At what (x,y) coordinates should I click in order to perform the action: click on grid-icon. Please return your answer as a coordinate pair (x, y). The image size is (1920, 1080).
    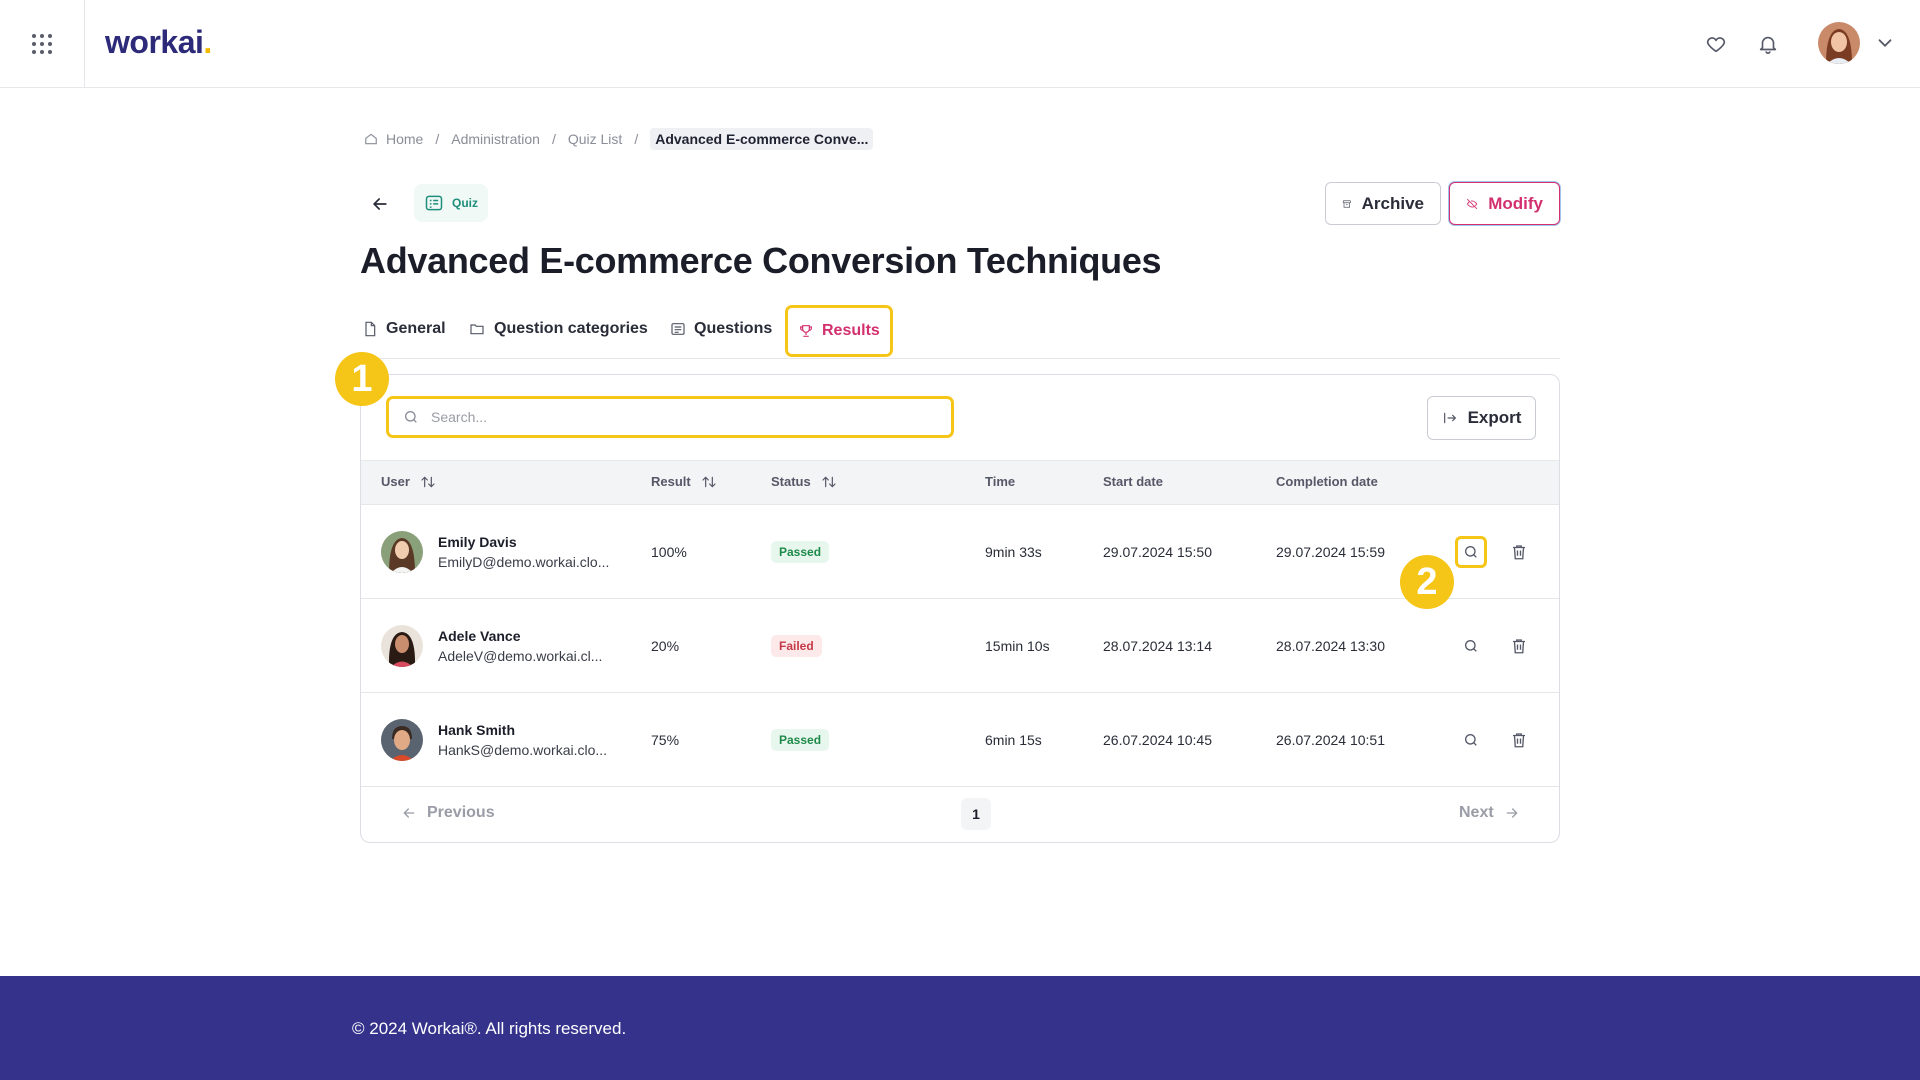
    Looking at the image, I should click on (42, 43).